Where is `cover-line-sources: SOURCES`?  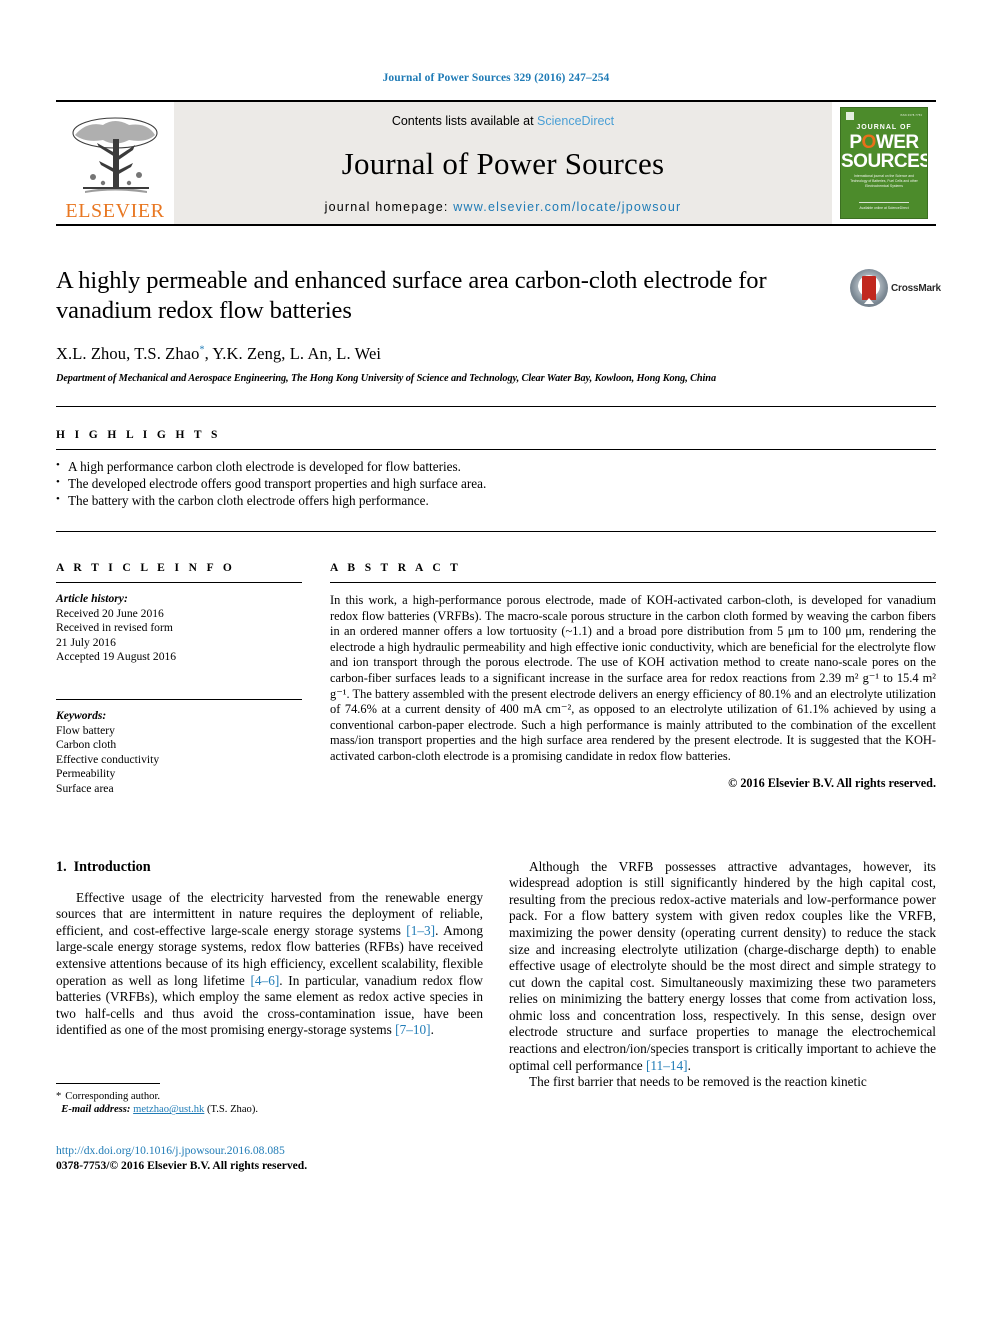 cover-line-sources: SOURCES is located at coordinates (884, 161).